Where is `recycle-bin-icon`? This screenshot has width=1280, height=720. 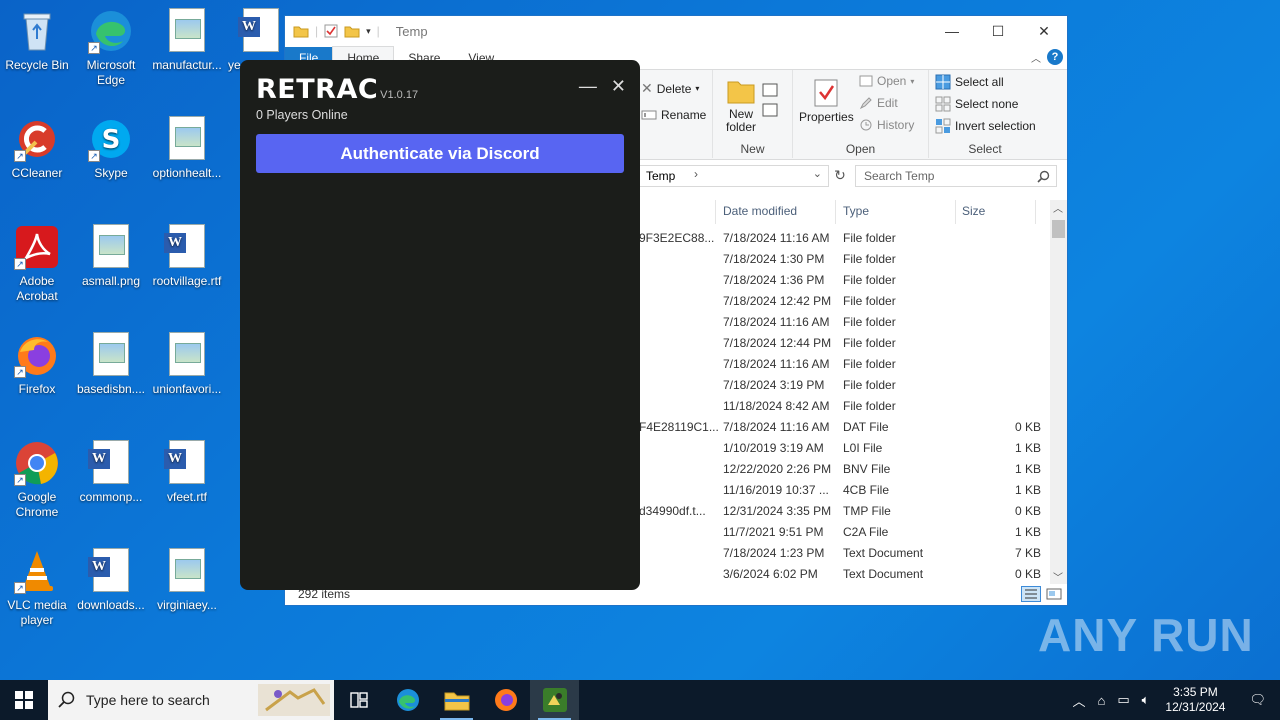 recycle-bin-icon is located at coordinates (37, 31).